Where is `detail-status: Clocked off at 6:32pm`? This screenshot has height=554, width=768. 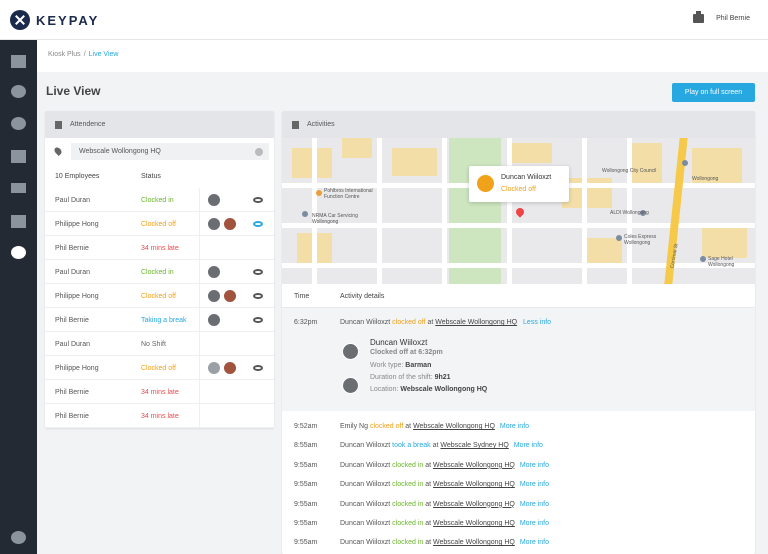
detail-status: Clocked off at 6:32pm is located at coordinates (406, 352).